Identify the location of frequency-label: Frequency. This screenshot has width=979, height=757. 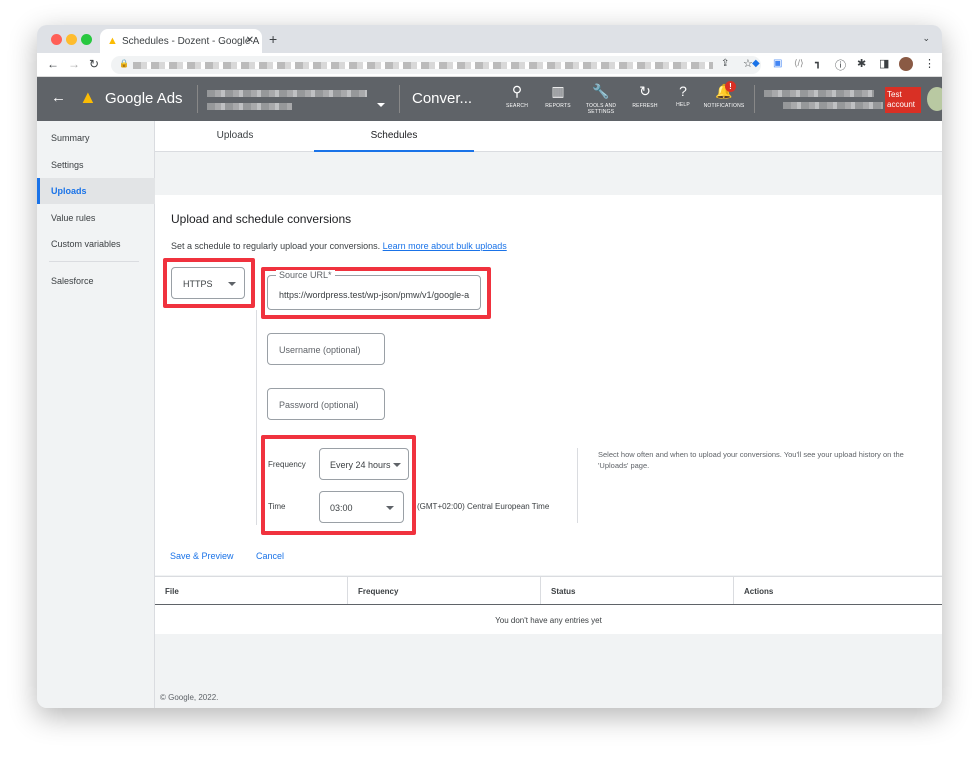
(287, 464).